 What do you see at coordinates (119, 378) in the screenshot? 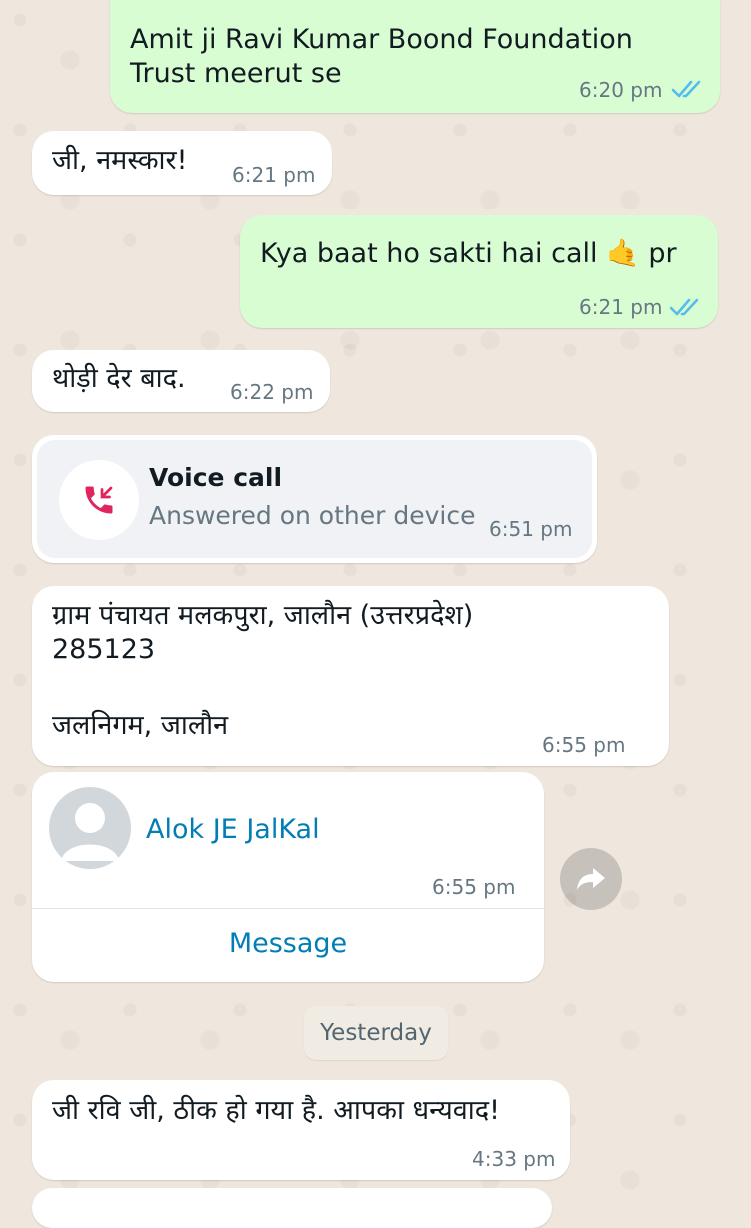
I see `message-text: थोड़ी देर बाद.` at bounding box center [119, 378].